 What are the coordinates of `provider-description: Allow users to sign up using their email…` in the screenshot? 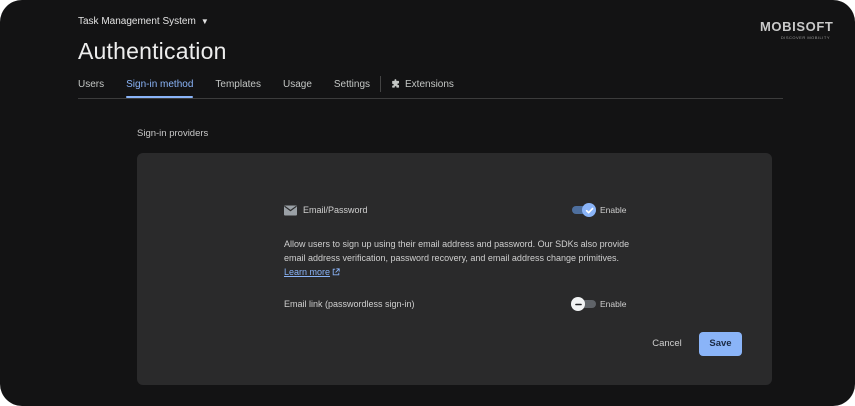 It's located at (459, 258).